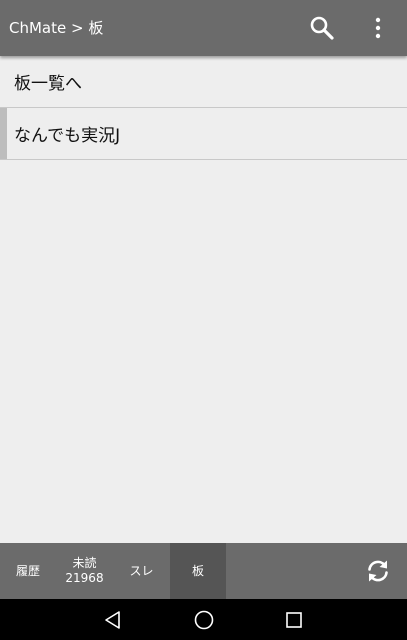 The height and width of the screenshot is (640, 407). I want to click on bottom-tab-bar: 履歴 未読 21968 スレ 板, so click(203, 571).